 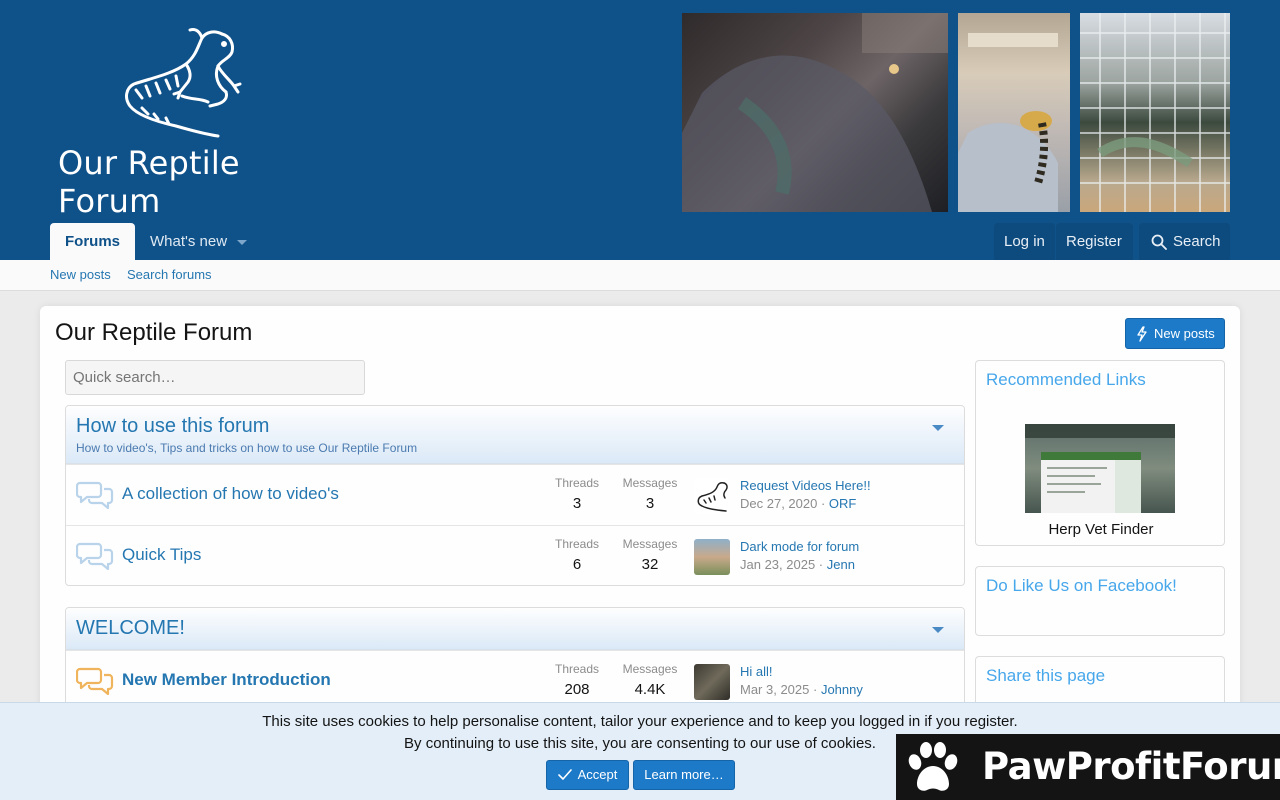 What do you see at coordinates (577, 564) in the screenshot?
I see `threads-count: 6` at bounding box center [577, 564].